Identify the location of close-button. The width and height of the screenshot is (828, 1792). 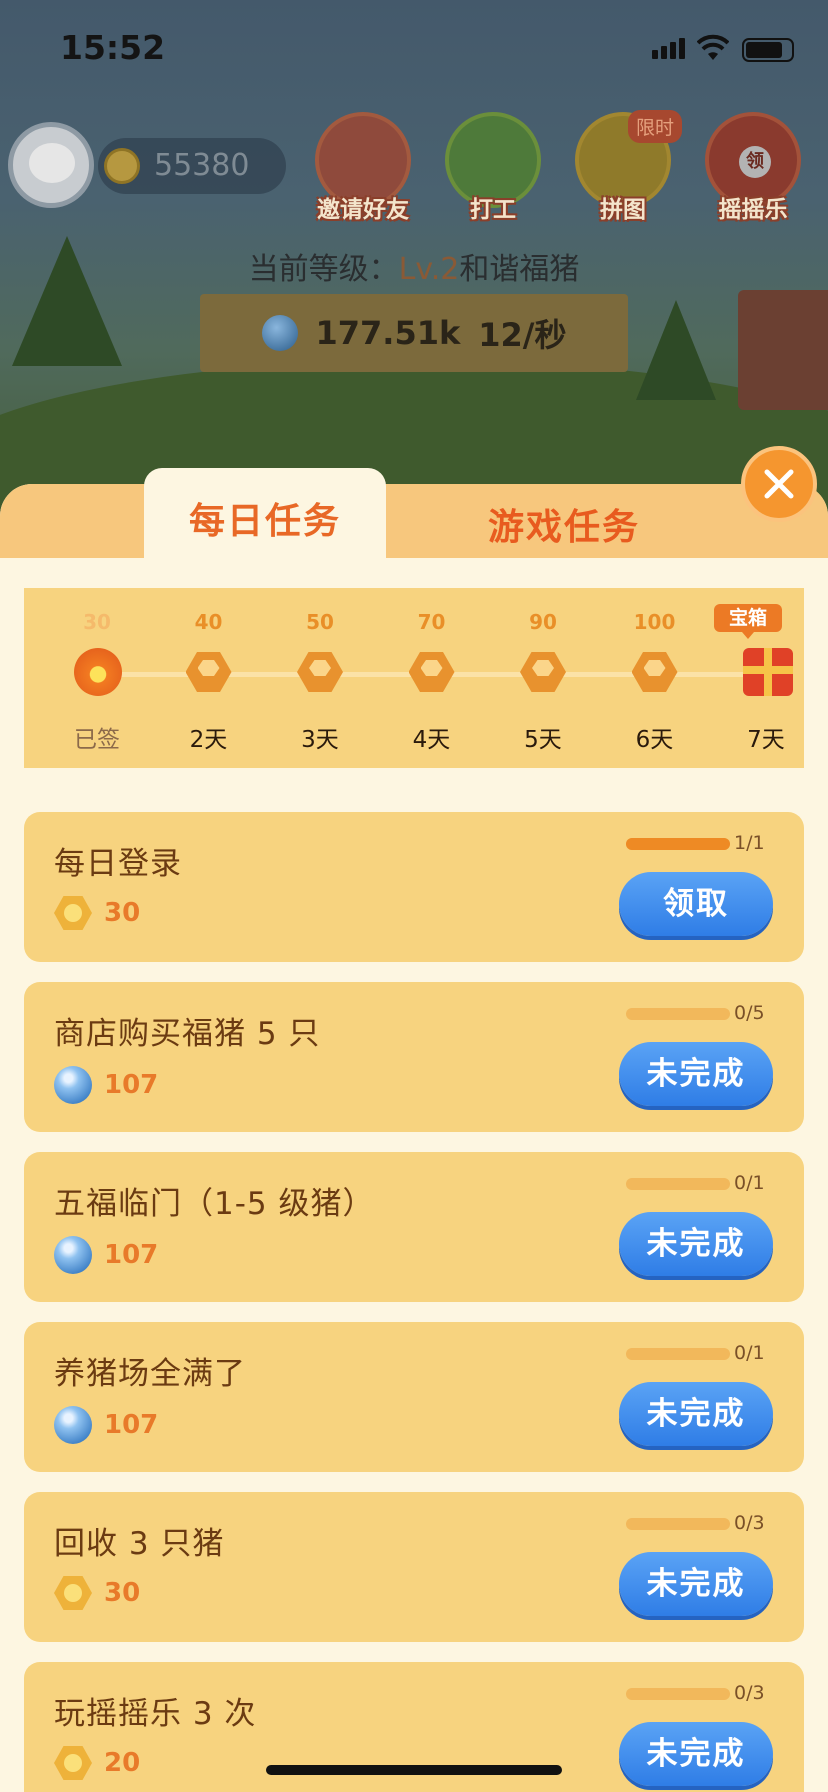
(779, 484).